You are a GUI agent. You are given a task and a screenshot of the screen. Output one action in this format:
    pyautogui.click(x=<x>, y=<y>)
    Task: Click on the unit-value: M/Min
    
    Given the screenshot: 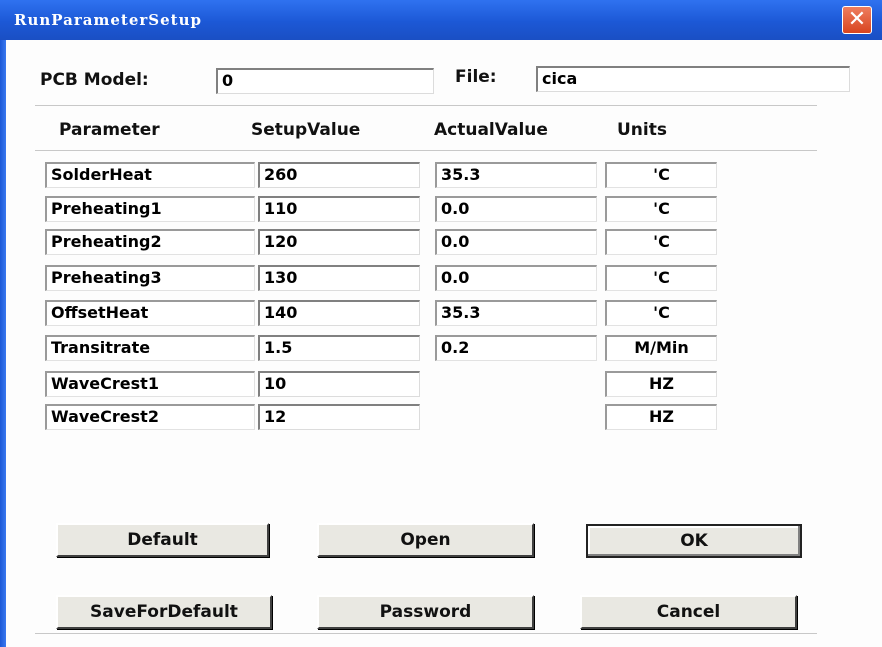 What is the action you would take?
    pyautogui.click(x=661, y=348)
    